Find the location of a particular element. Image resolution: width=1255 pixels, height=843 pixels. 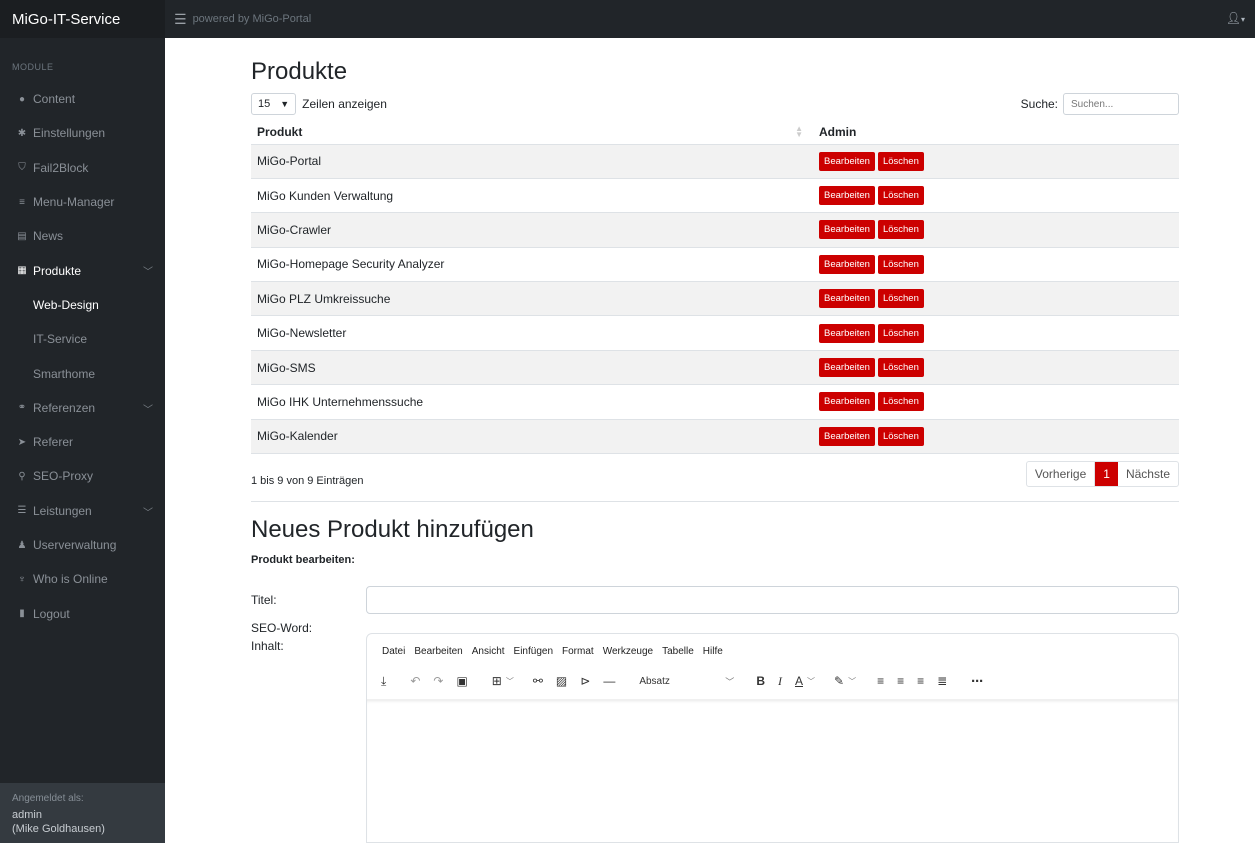

sidebar-item-news: ▤ News is located at coordinates (82, 236).